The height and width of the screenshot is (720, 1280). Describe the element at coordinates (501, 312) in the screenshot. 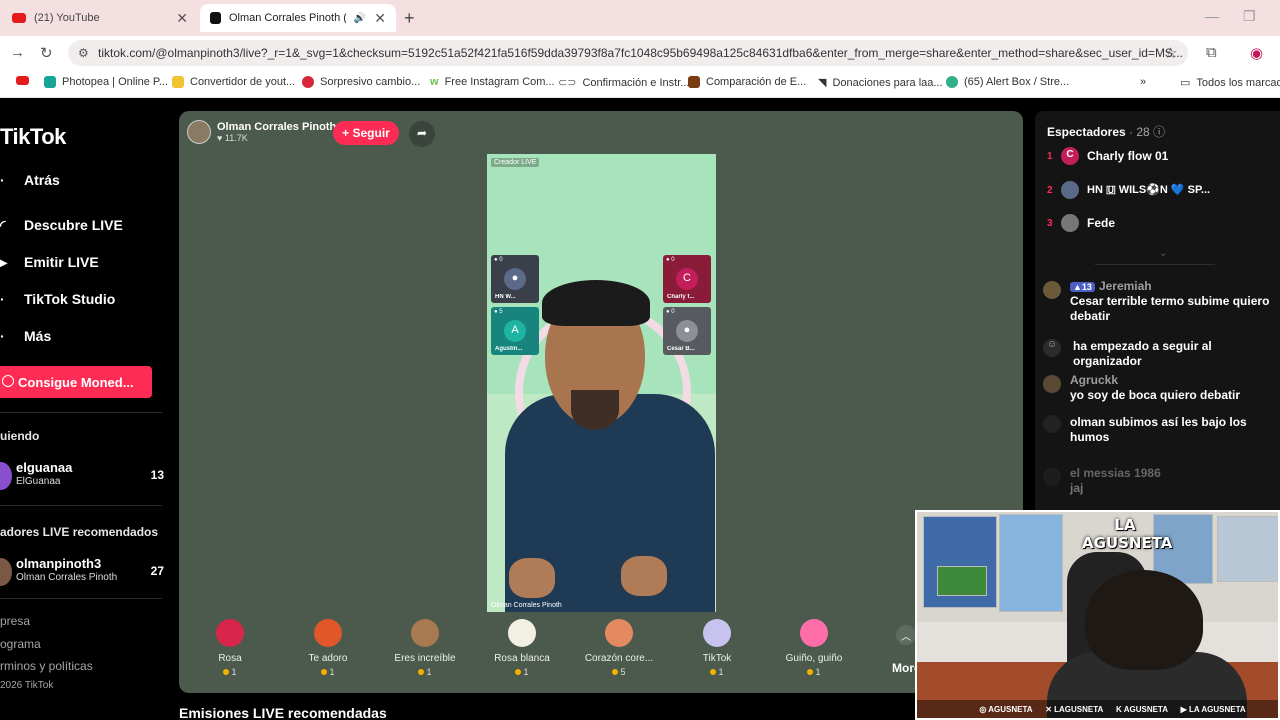

I see `guest-viewer-count: 5` at that location.